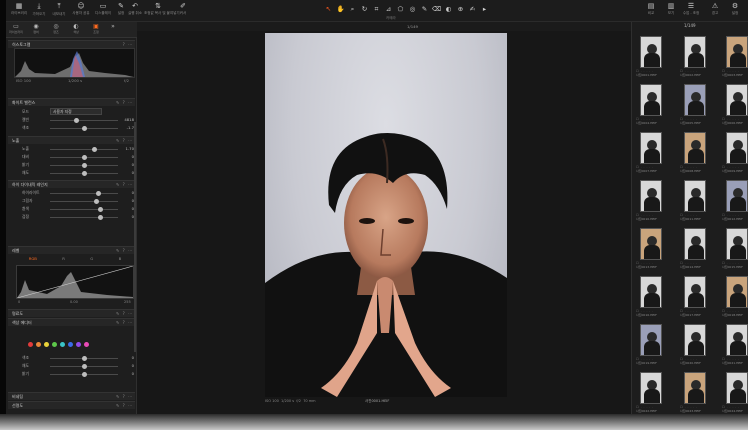 Image resolution: width=748 pixels, height=430 pixels. What do you see at coordinates (39, 11) in the screenshot?
I see `import-button: ⤓ 가져오기` at bounding box center [39, 11].